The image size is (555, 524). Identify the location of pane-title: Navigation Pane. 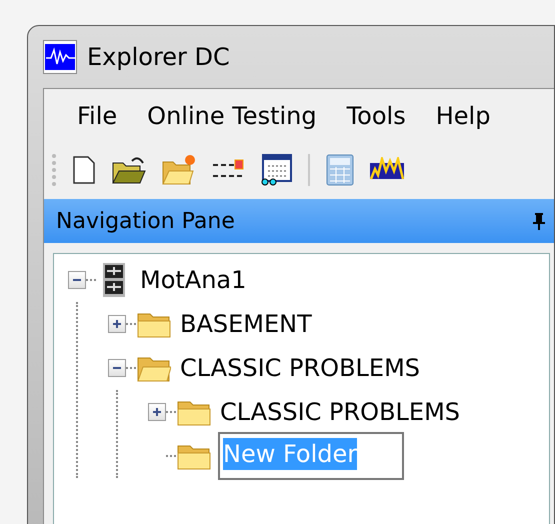
(145, 222).